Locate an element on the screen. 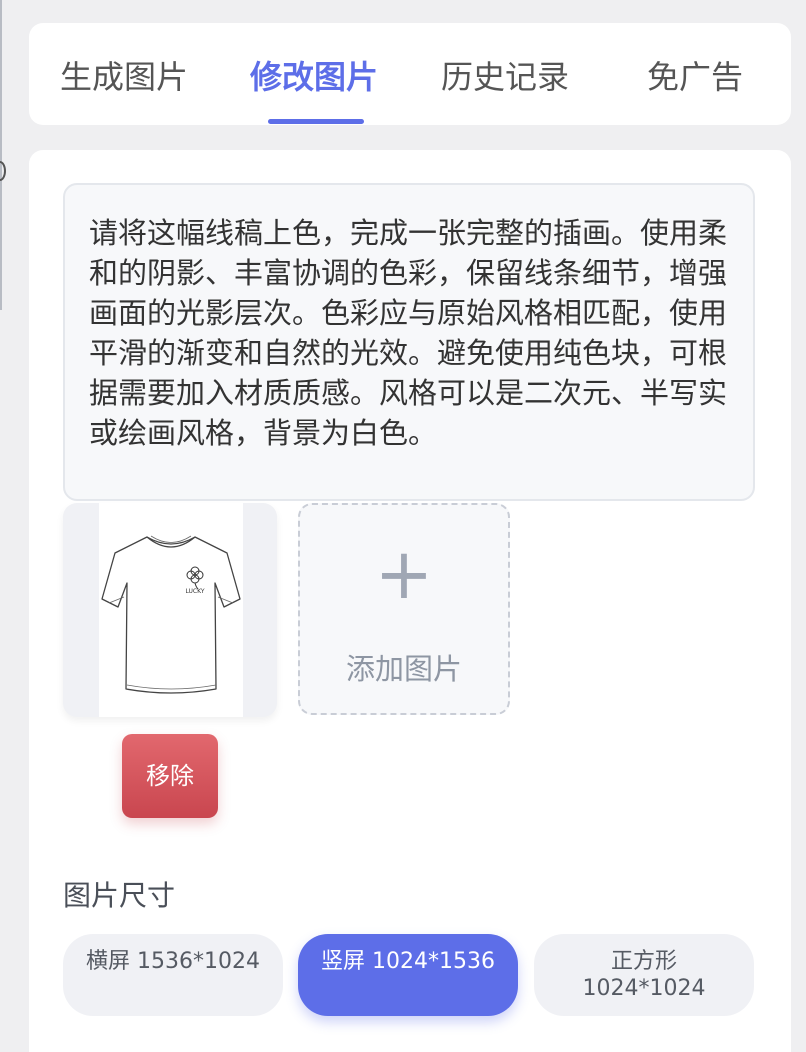 Image resolution: width=806 pixels, height=1052 pixels. tab-edit-image: 修改图片 is located at coordinates (314, 77).